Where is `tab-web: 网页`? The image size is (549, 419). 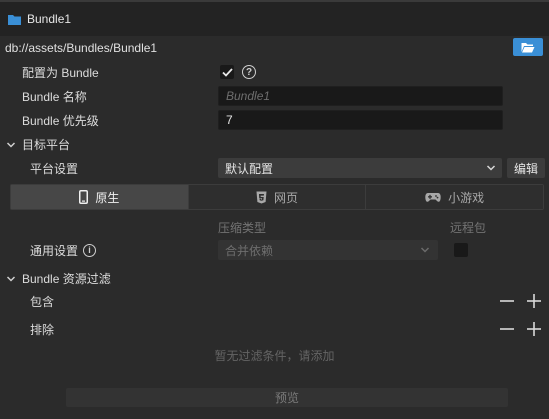
tab-web: 网页 is located at coordinates (277, 197).